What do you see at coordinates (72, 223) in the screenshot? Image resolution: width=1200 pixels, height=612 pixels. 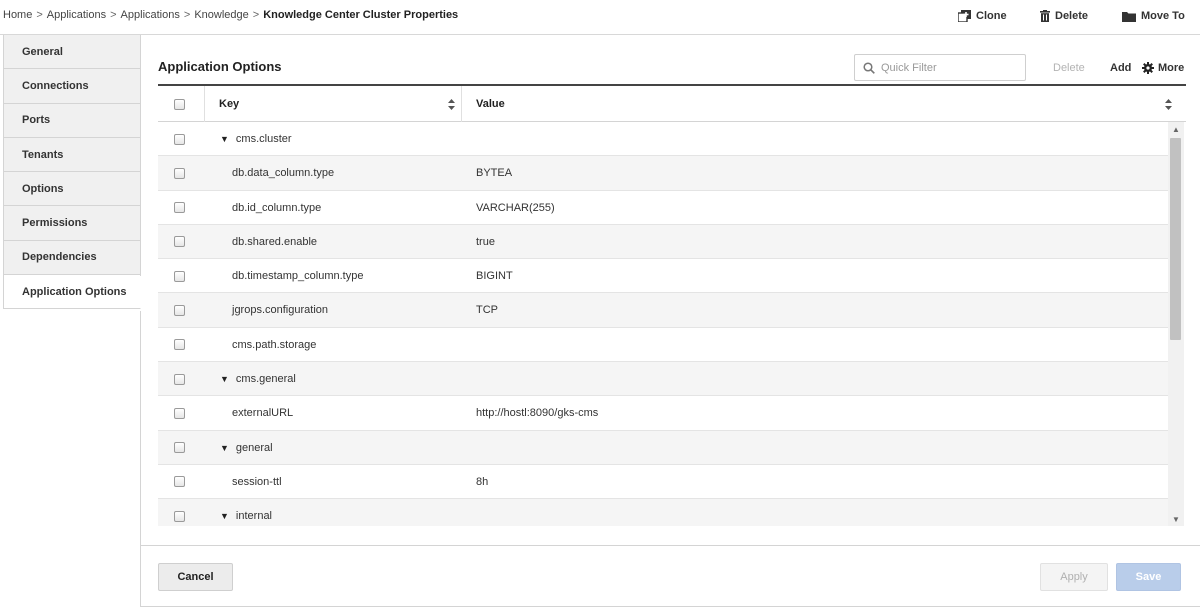 I see `nav-item-permissions: Permissions` at bounding box center [72, 223].